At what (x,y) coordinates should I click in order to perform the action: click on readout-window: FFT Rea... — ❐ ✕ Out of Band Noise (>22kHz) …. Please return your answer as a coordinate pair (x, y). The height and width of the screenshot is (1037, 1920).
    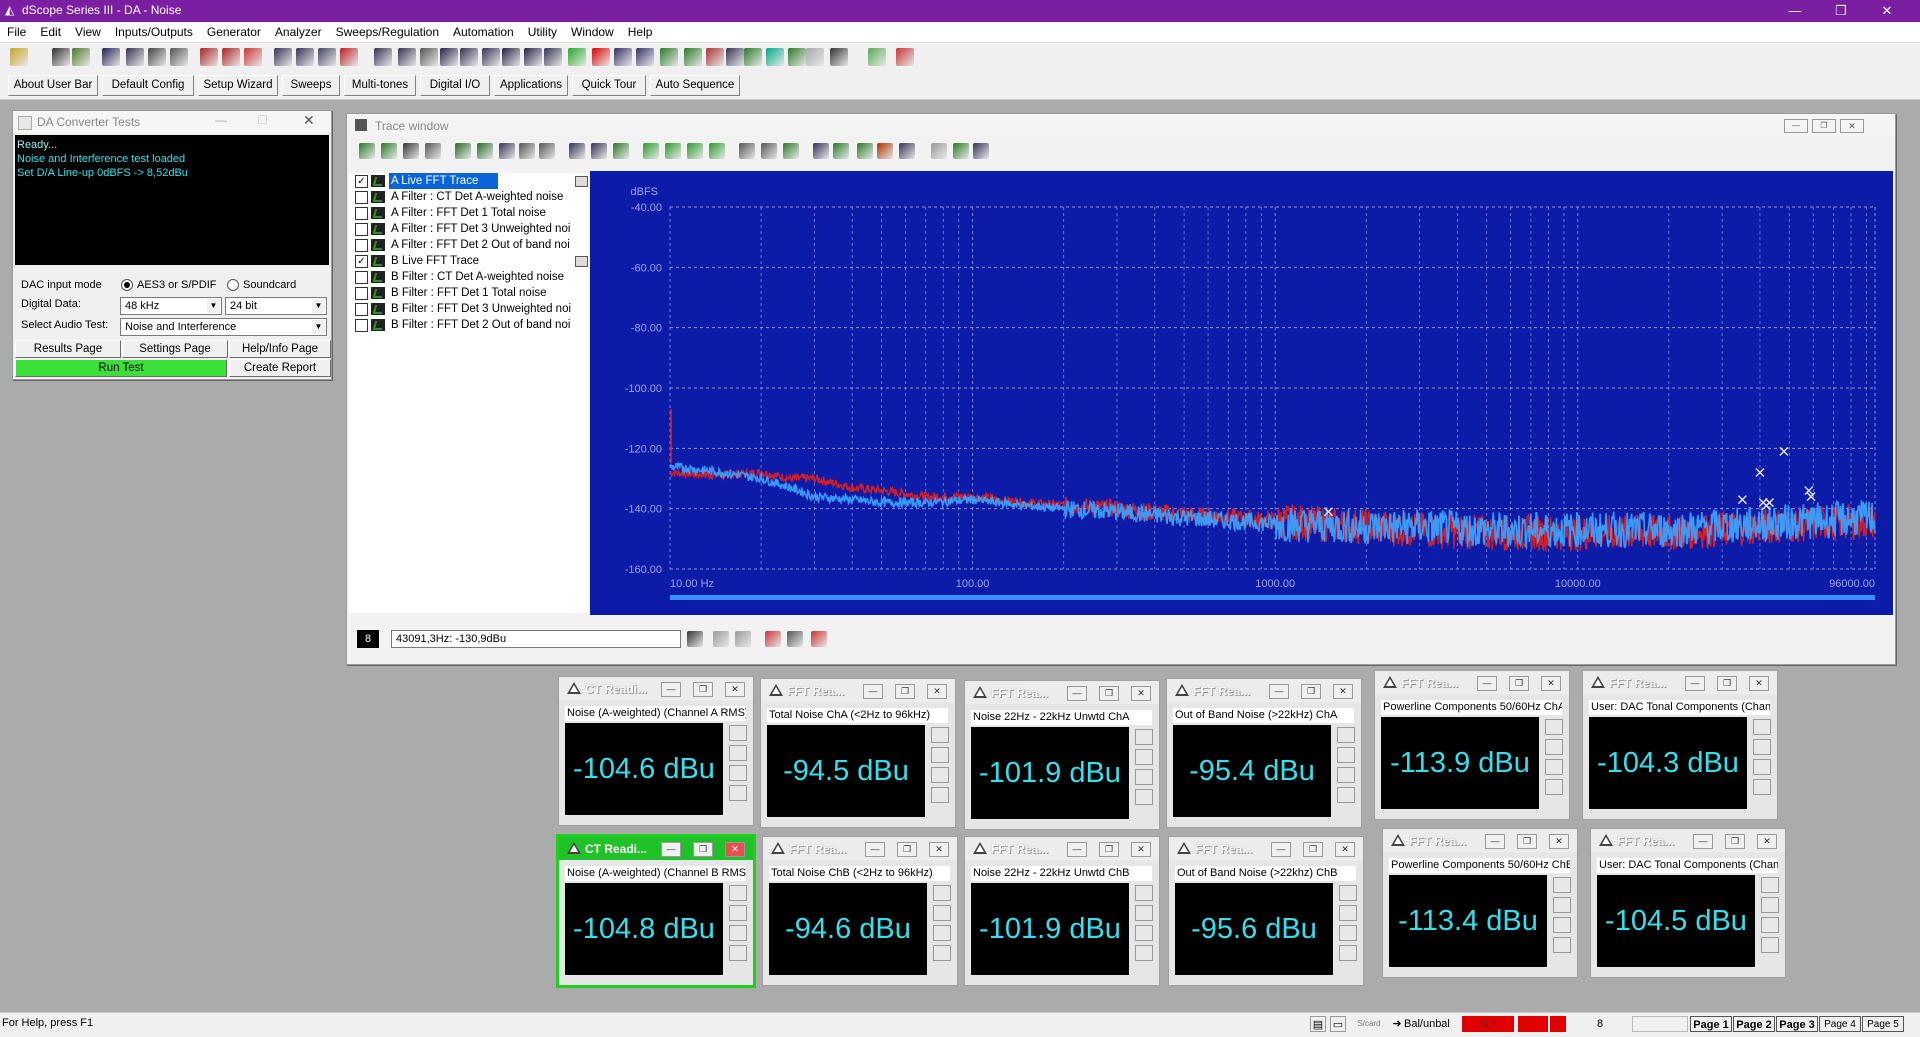
    Looking at the image, I should click on (1264, 753).